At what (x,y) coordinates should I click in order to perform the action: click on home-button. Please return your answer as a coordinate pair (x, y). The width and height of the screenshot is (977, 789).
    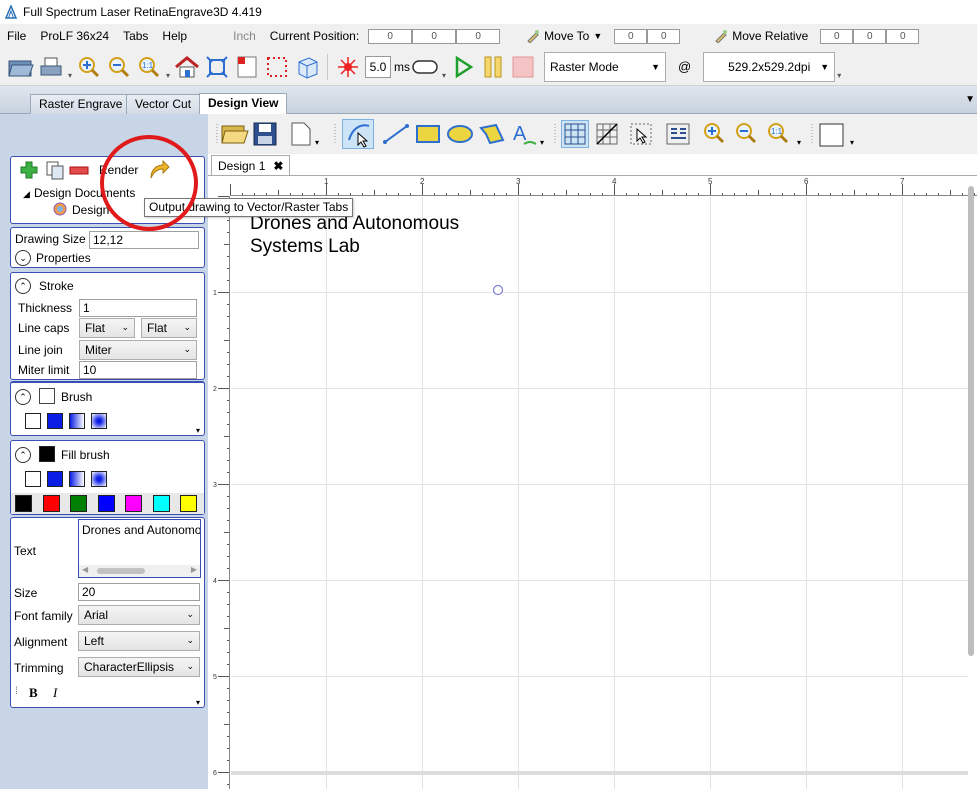
    Looking at the image, I should click on (187, 67).